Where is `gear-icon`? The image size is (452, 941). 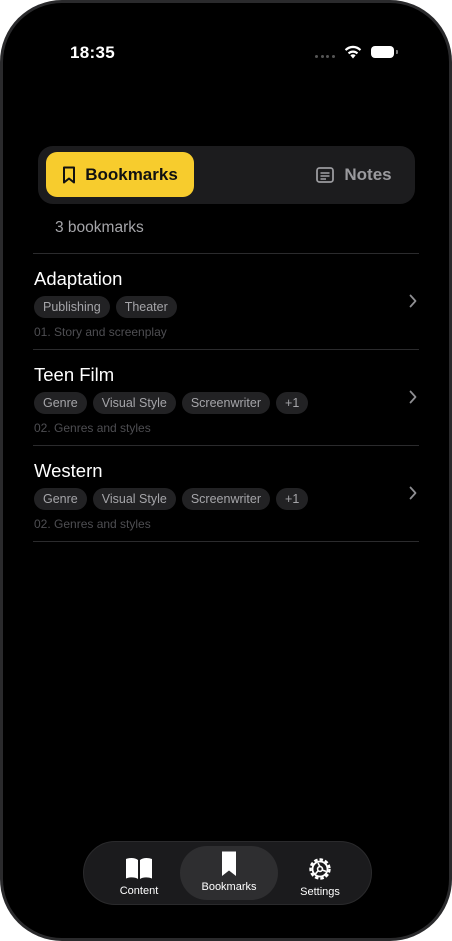
gear-icon is located at coordinates (320, 869).